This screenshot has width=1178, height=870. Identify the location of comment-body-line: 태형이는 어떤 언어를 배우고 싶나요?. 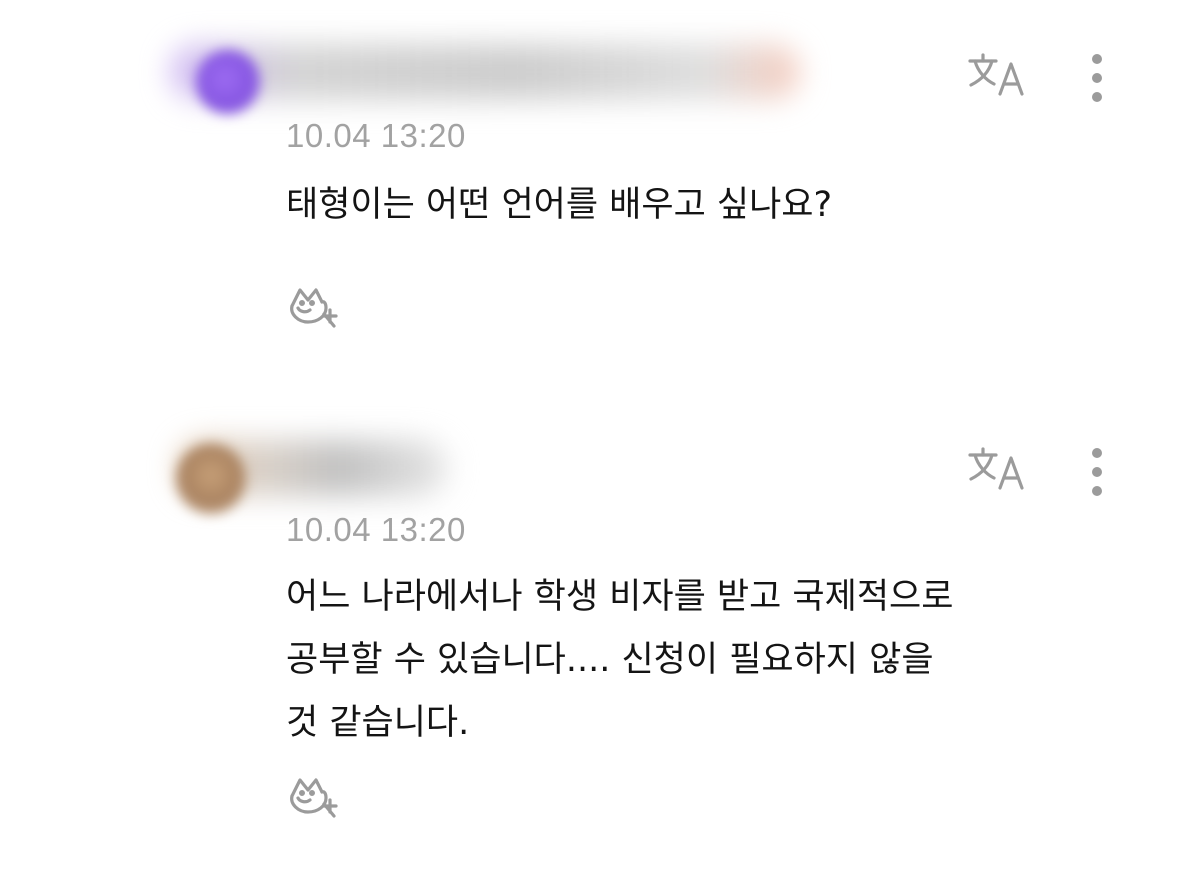
(559, 205).